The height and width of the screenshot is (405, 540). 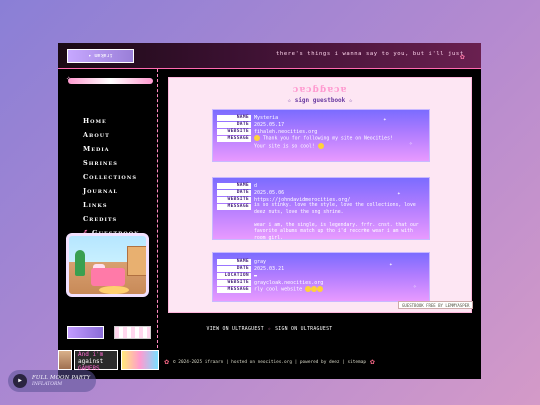 I want to click on track-artist: INFLATORM, so click(x=47, y=384).